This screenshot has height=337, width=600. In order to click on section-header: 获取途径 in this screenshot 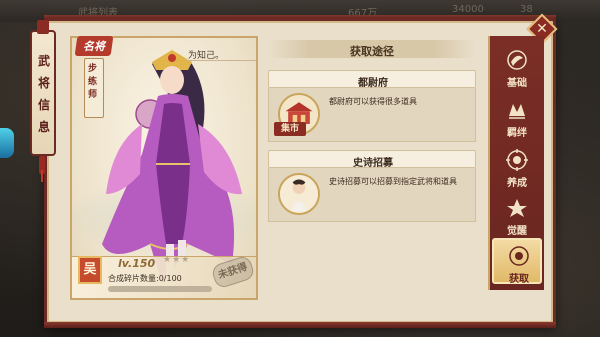, I will do `click(372, 49)`.